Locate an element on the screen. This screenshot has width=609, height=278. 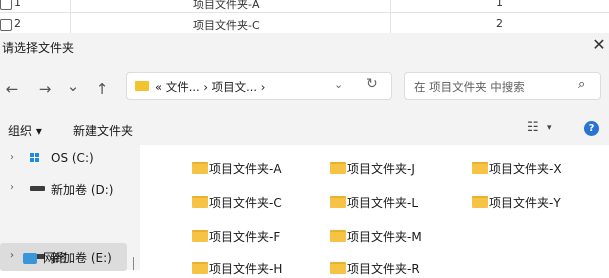
organize-button: 组织 ▾ is located at coordinates (25, 130).